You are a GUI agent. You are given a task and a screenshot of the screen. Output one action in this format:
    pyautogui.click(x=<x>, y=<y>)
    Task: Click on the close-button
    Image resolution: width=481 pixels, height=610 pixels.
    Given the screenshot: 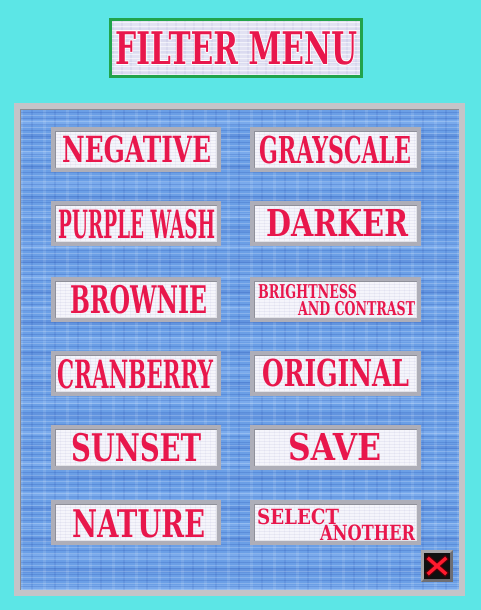 What is the action you would take?
    pyautogui.click(x=437, y=566)
    